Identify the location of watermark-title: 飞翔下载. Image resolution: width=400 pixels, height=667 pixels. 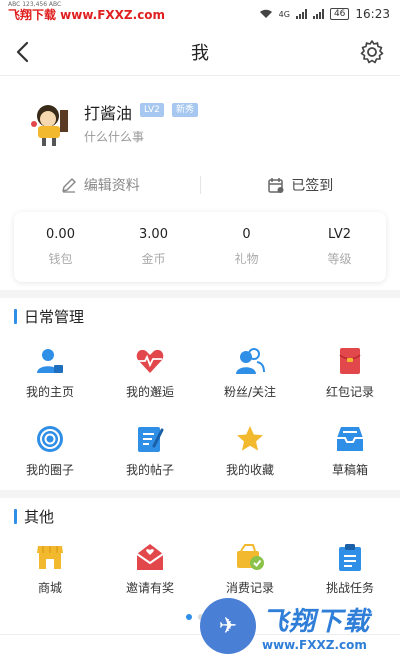
(316, 621).